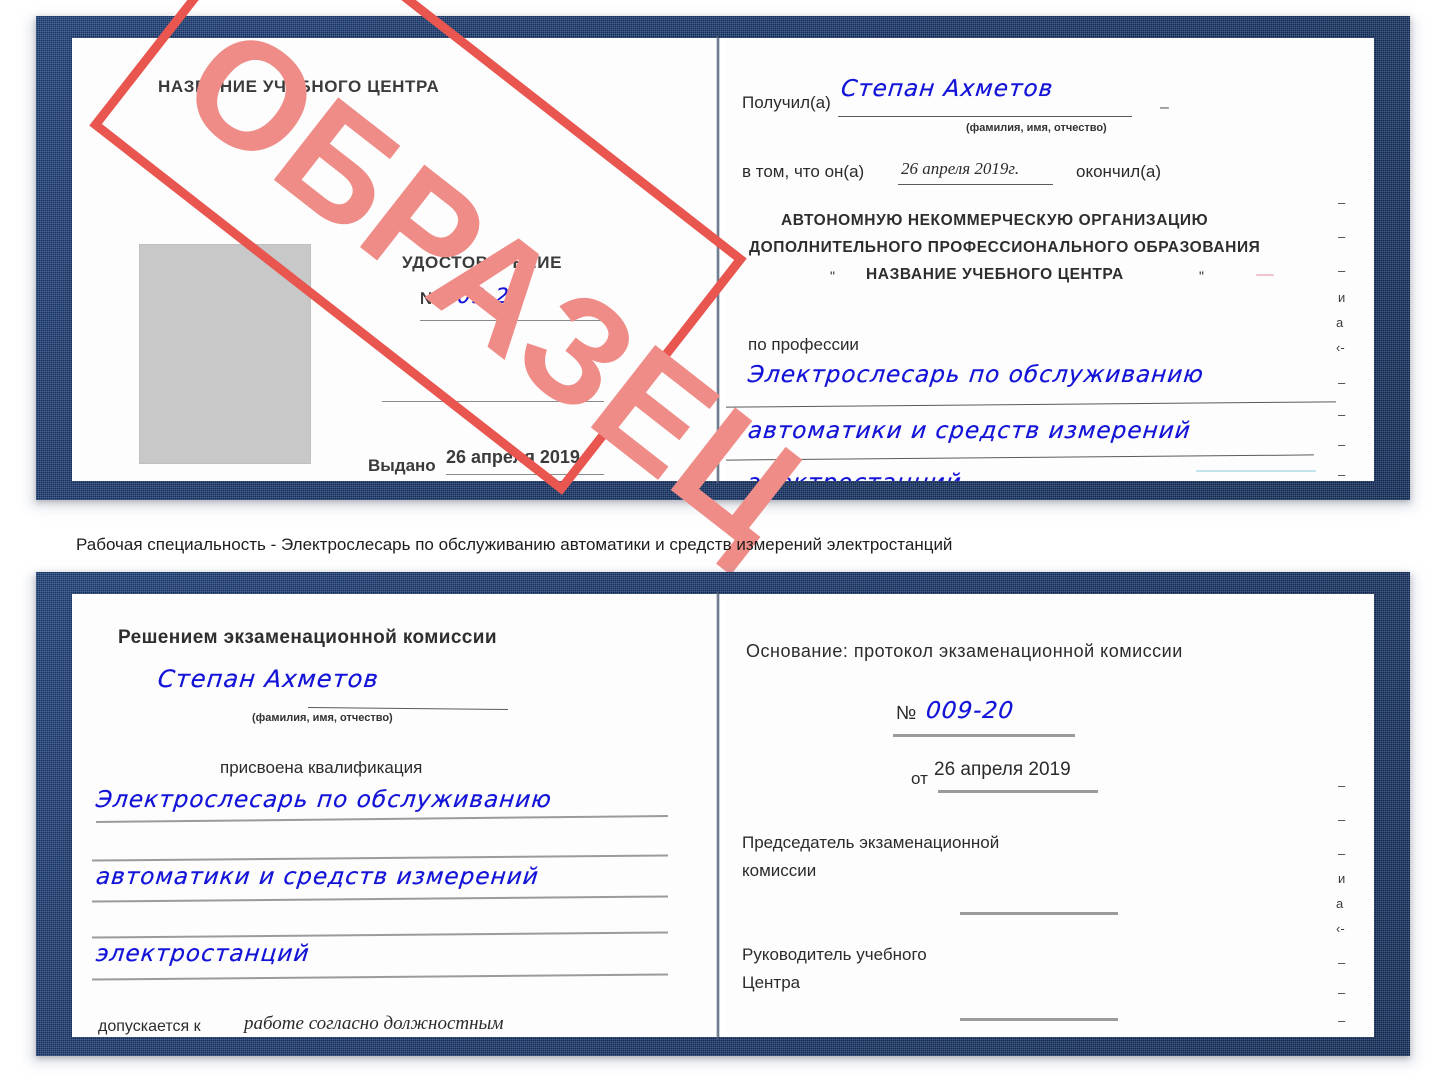  I want to click on chairman-line-1: Председатель экзаменационной, so click(871, 842).